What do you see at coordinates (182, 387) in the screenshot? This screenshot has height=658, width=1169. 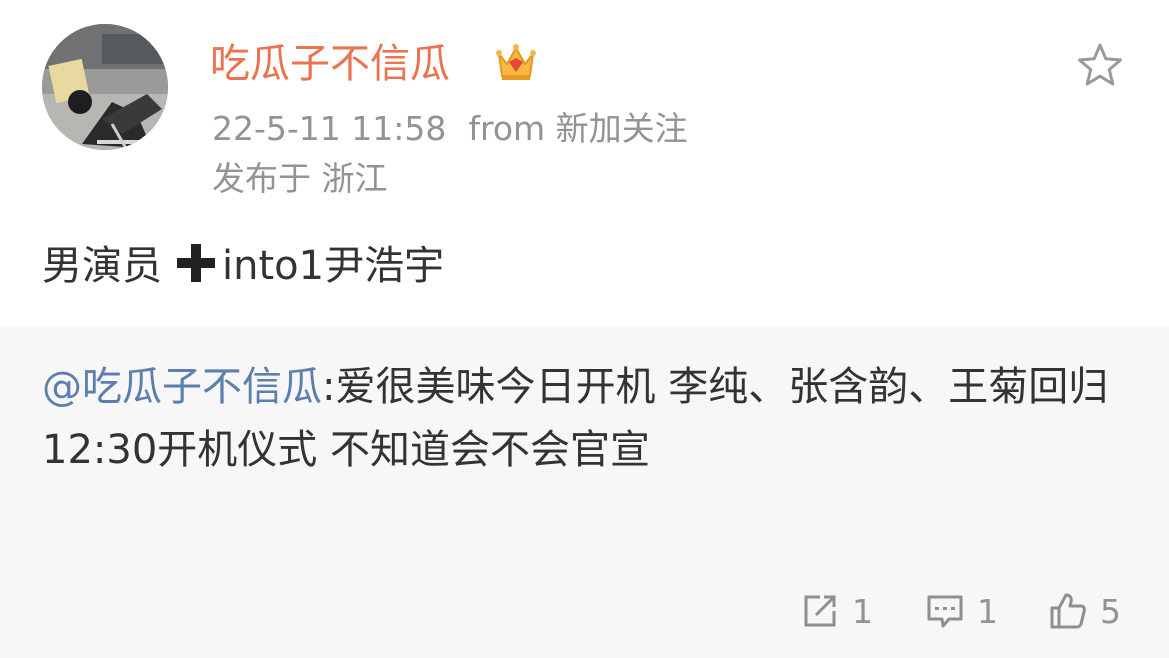 I see `repost-mention: @吃瓜子不信瓜` at bounding box center [182, 387].